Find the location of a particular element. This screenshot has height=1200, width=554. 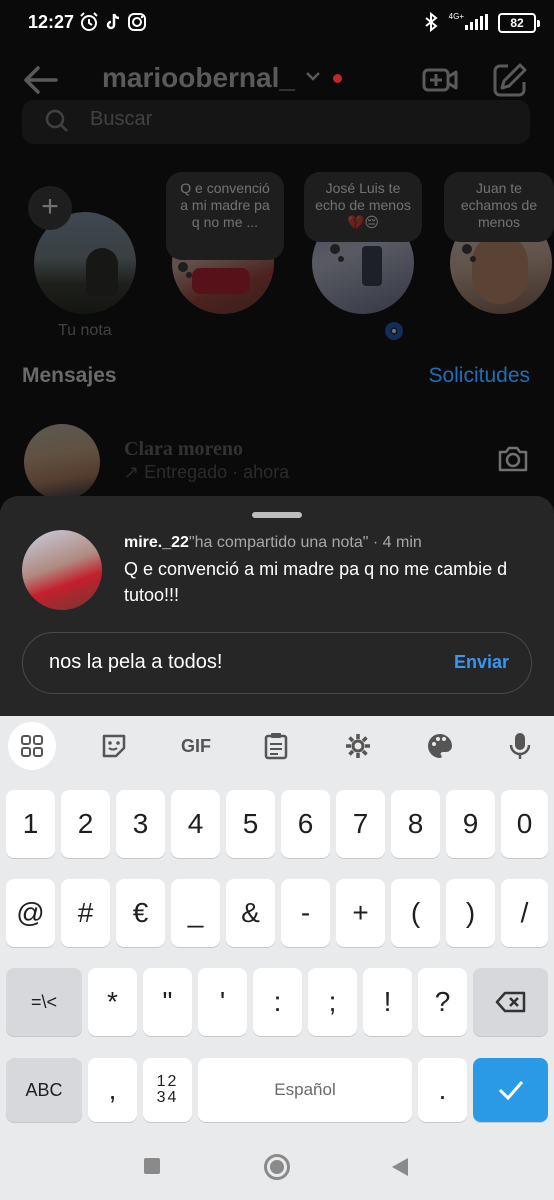

navigation-bar is located at coordinates (277, 1165).